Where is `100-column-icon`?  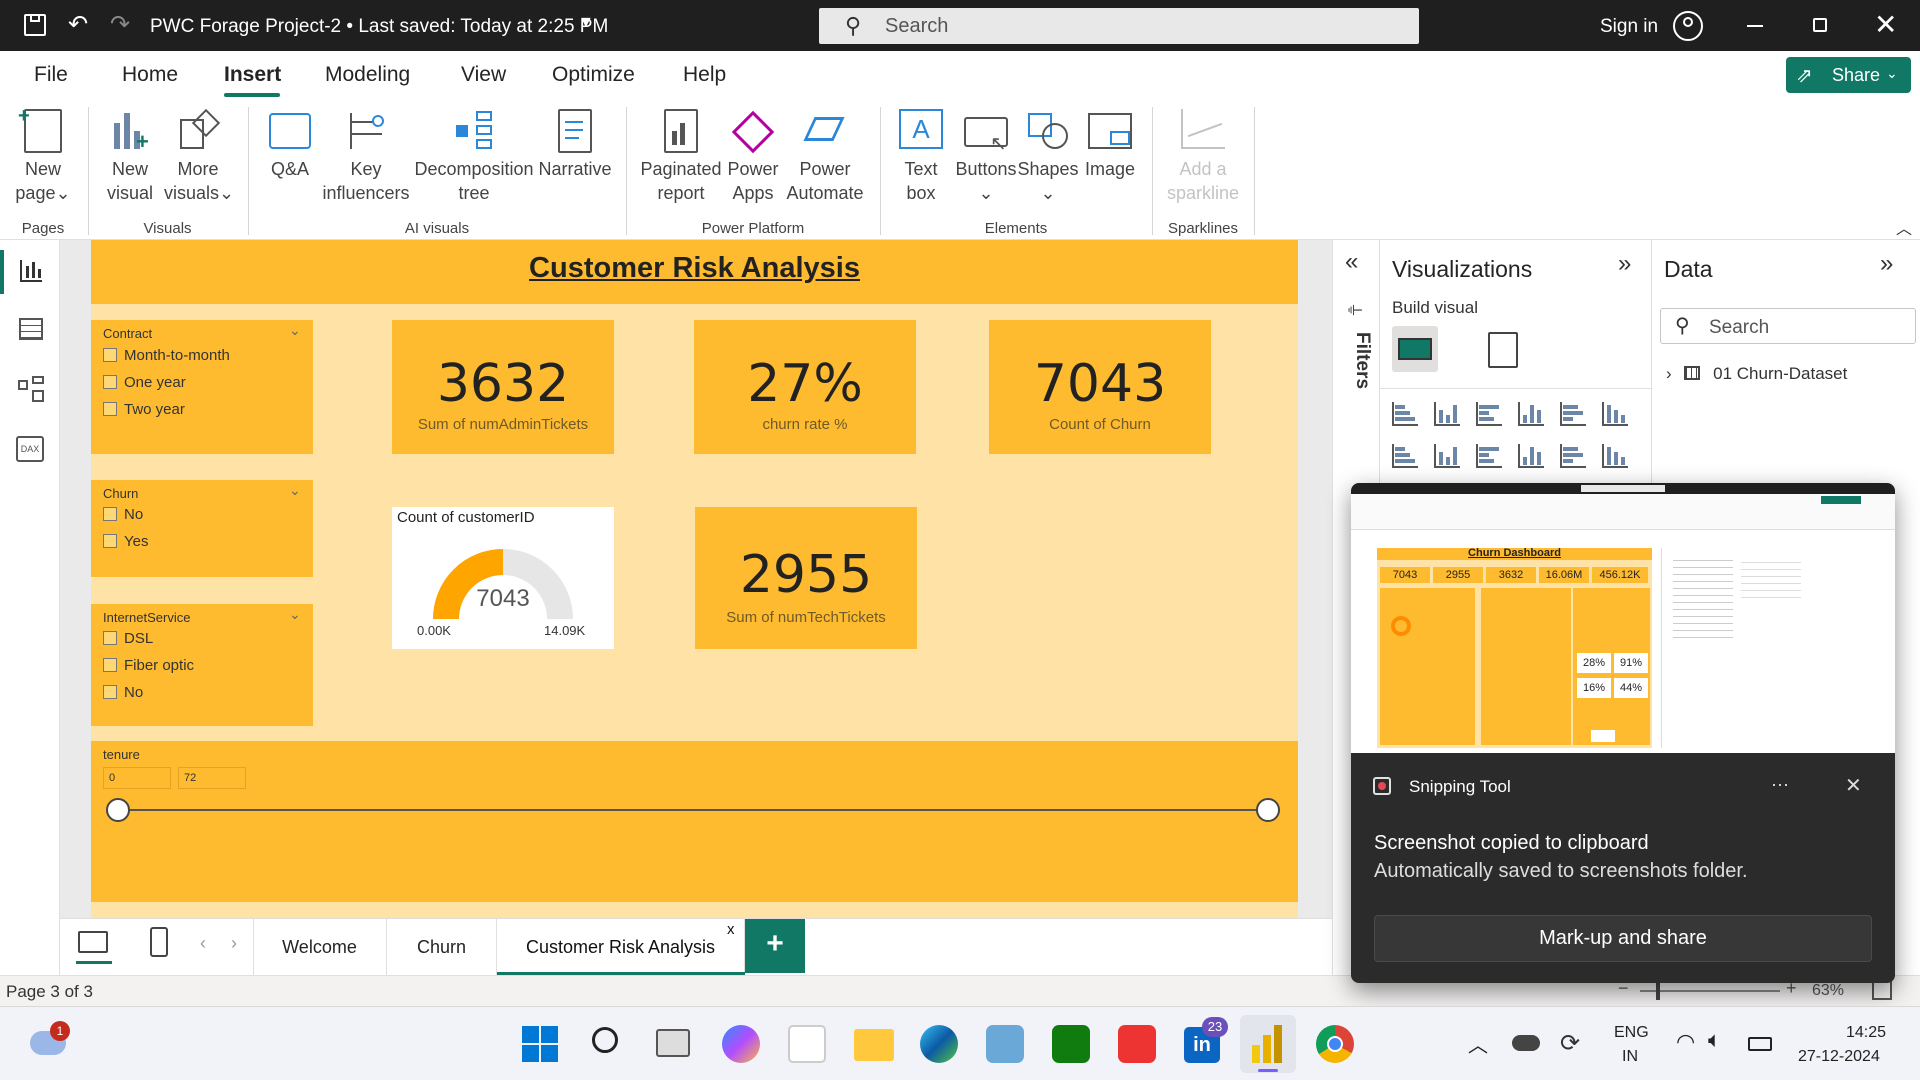 100-column-icon is located at coordinates (1615, 414).